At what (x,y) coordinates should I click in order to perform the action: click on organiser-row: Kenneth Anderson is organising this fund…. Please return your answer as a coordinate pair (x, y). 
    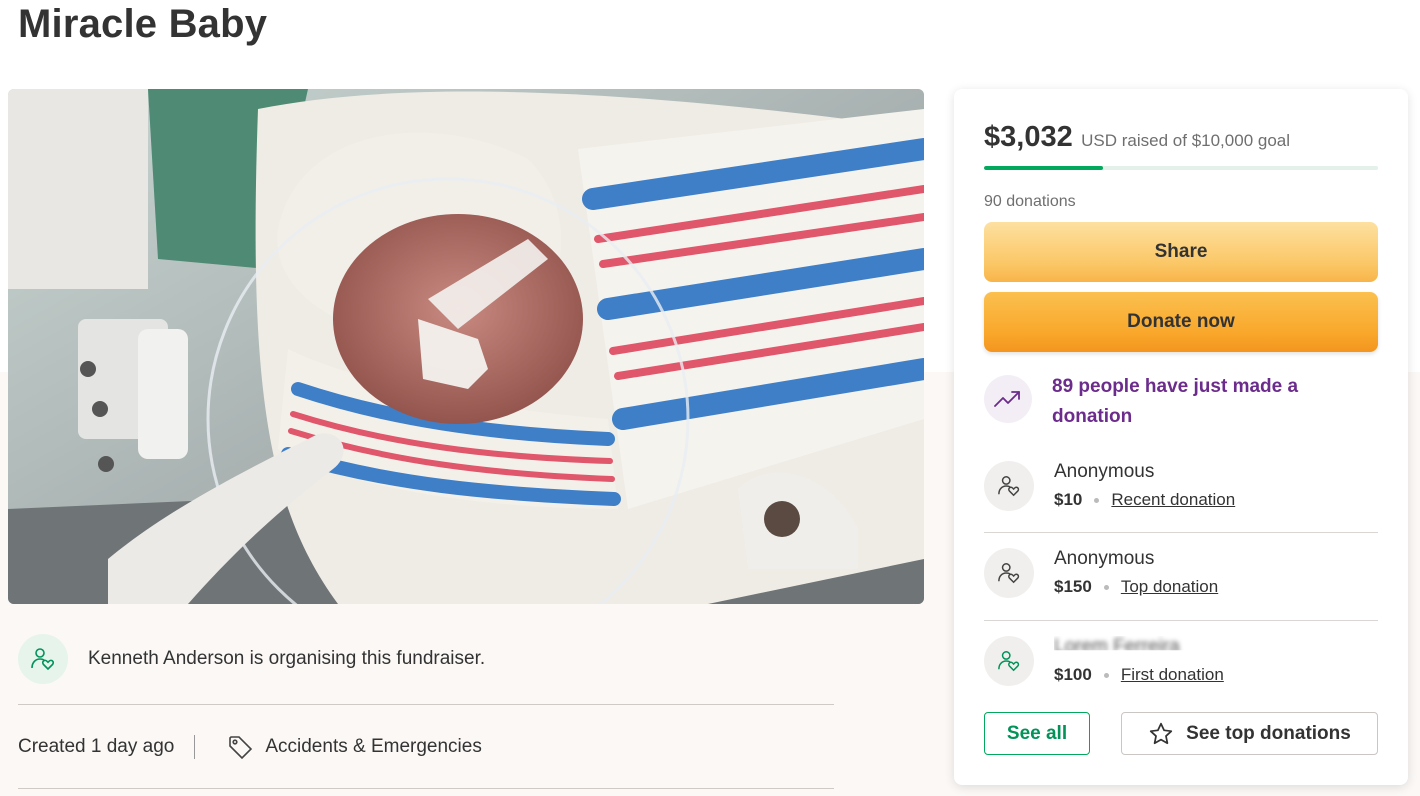
    Looking at the image, I should click on (251, 659).